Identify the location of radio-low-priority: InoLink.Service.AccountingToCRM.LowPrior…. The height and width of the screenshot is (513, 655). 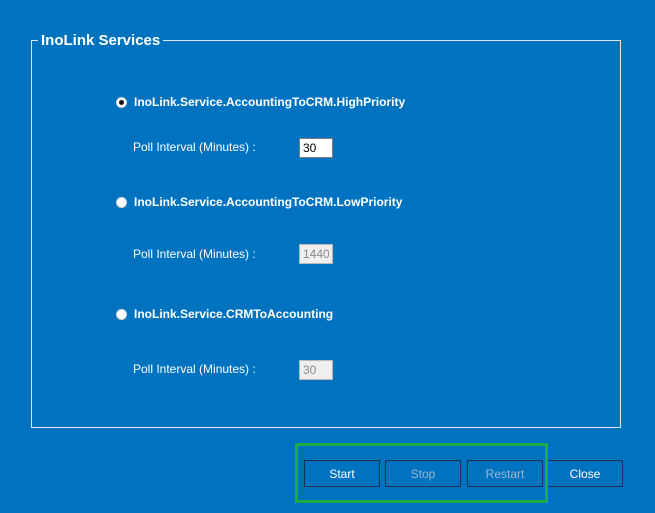
(259, 202).